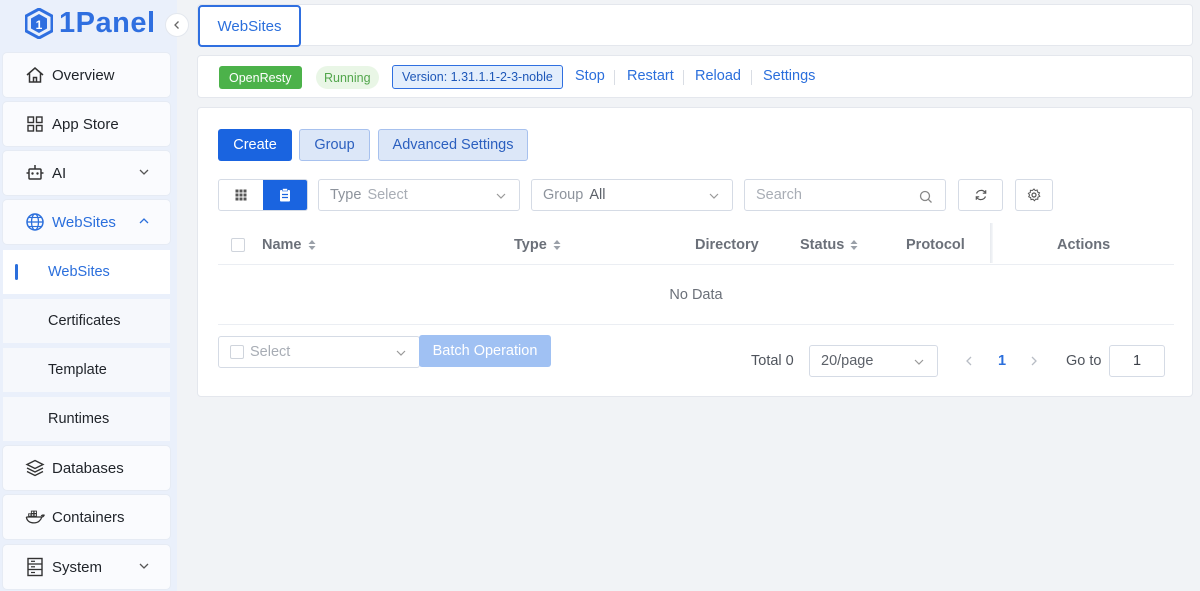  Describe the element at coordinates (1137, 361) in the screenshot. I see `goto-page-input: 1` at that location.